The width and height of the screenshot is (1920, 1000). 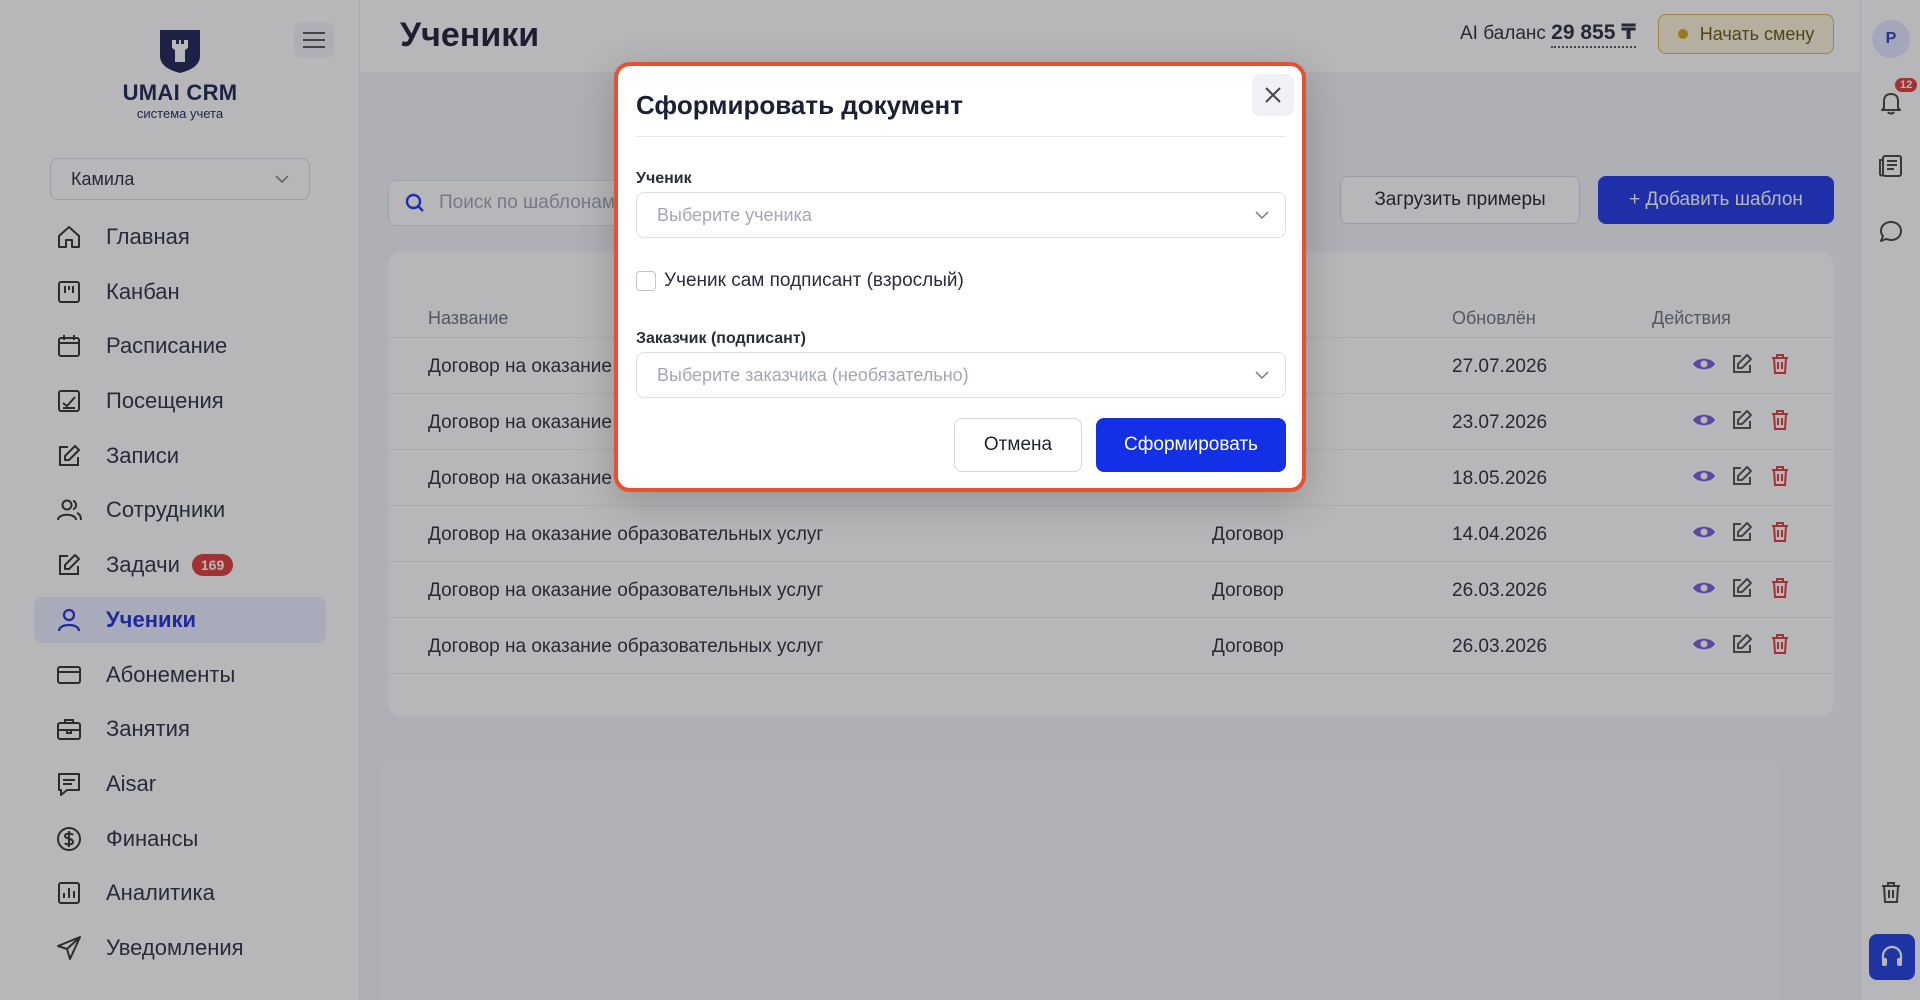 What do you see at coordinates (813, 374) in the screenshot?
I see `customer-select-placeholder: Выберите заказчика (необязательно)` at bounding box center [813, 374].